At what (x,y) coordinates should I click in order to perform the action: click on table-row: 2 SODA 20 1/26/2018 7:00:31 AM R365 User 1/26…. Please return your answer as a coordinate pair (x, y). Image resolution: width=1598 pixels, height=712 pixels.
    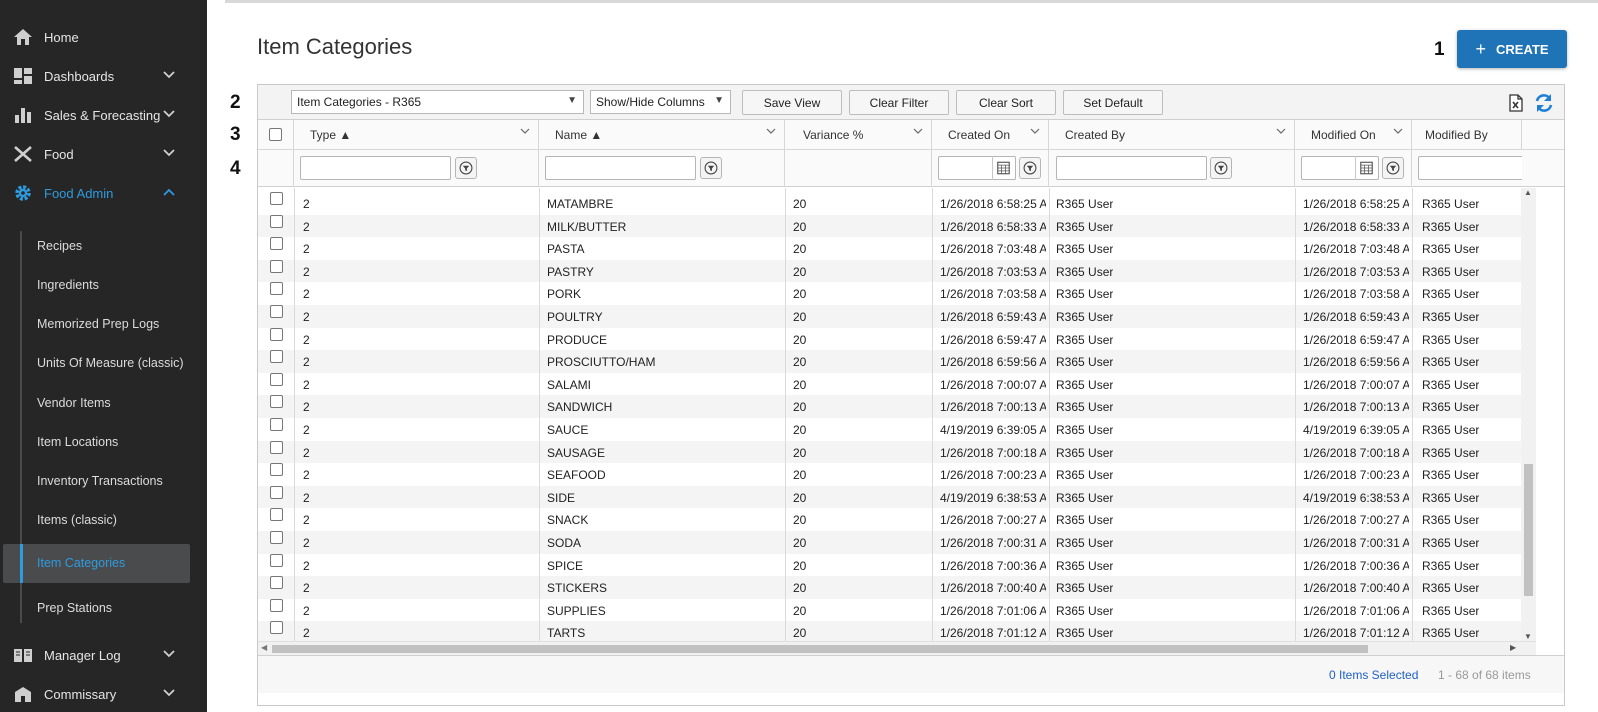
    Looking at the image, I should click on (889, 542).